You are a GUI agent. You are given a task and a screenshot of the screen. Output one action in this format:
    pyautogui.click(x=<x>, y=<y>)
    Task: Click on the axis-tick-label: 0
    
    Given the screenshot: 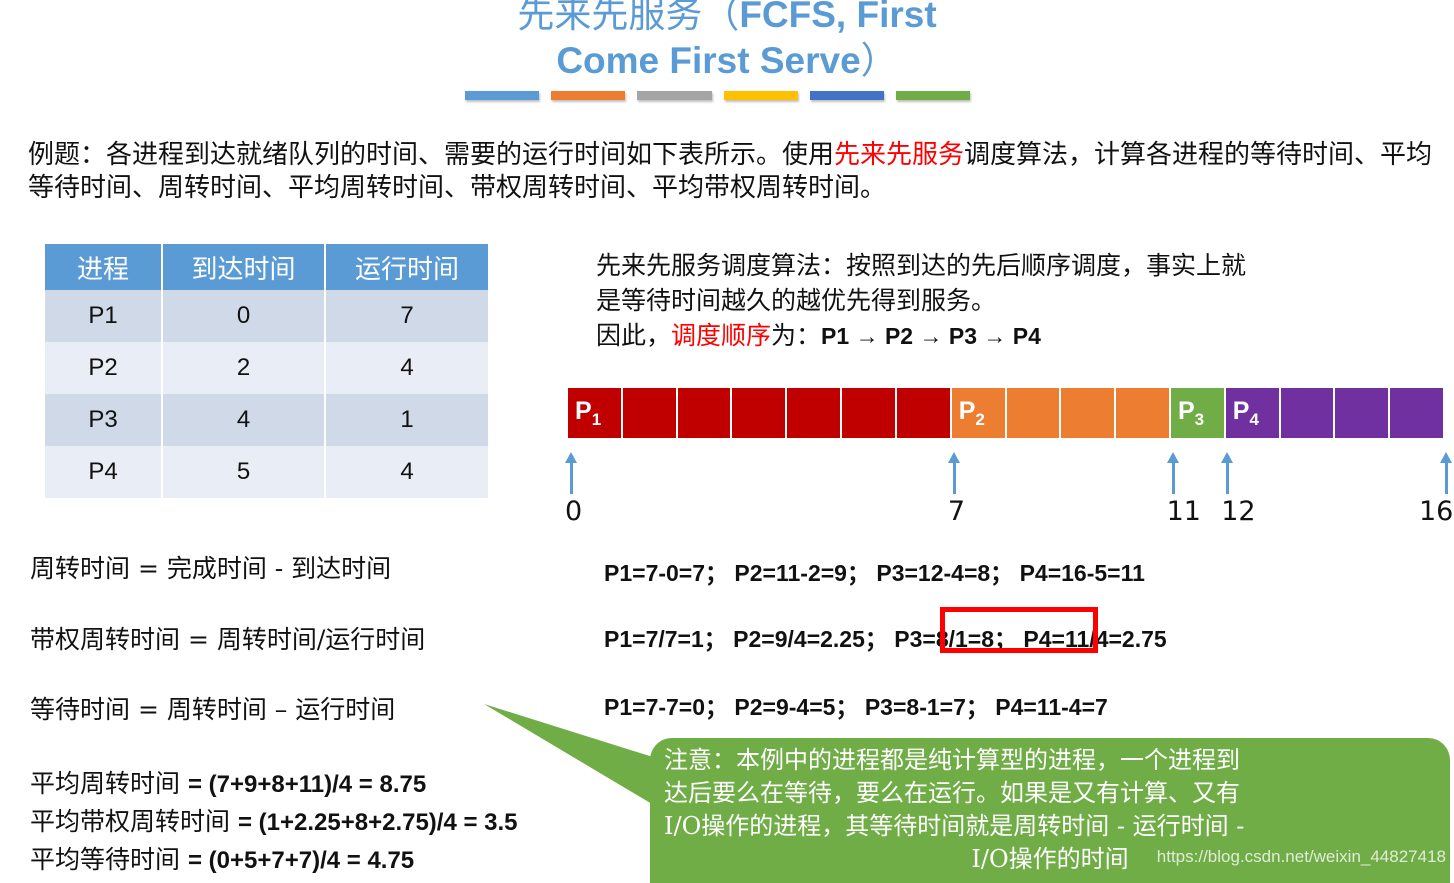 What is the action you would take?
    pyautogui.click(x=574, y=511)
    